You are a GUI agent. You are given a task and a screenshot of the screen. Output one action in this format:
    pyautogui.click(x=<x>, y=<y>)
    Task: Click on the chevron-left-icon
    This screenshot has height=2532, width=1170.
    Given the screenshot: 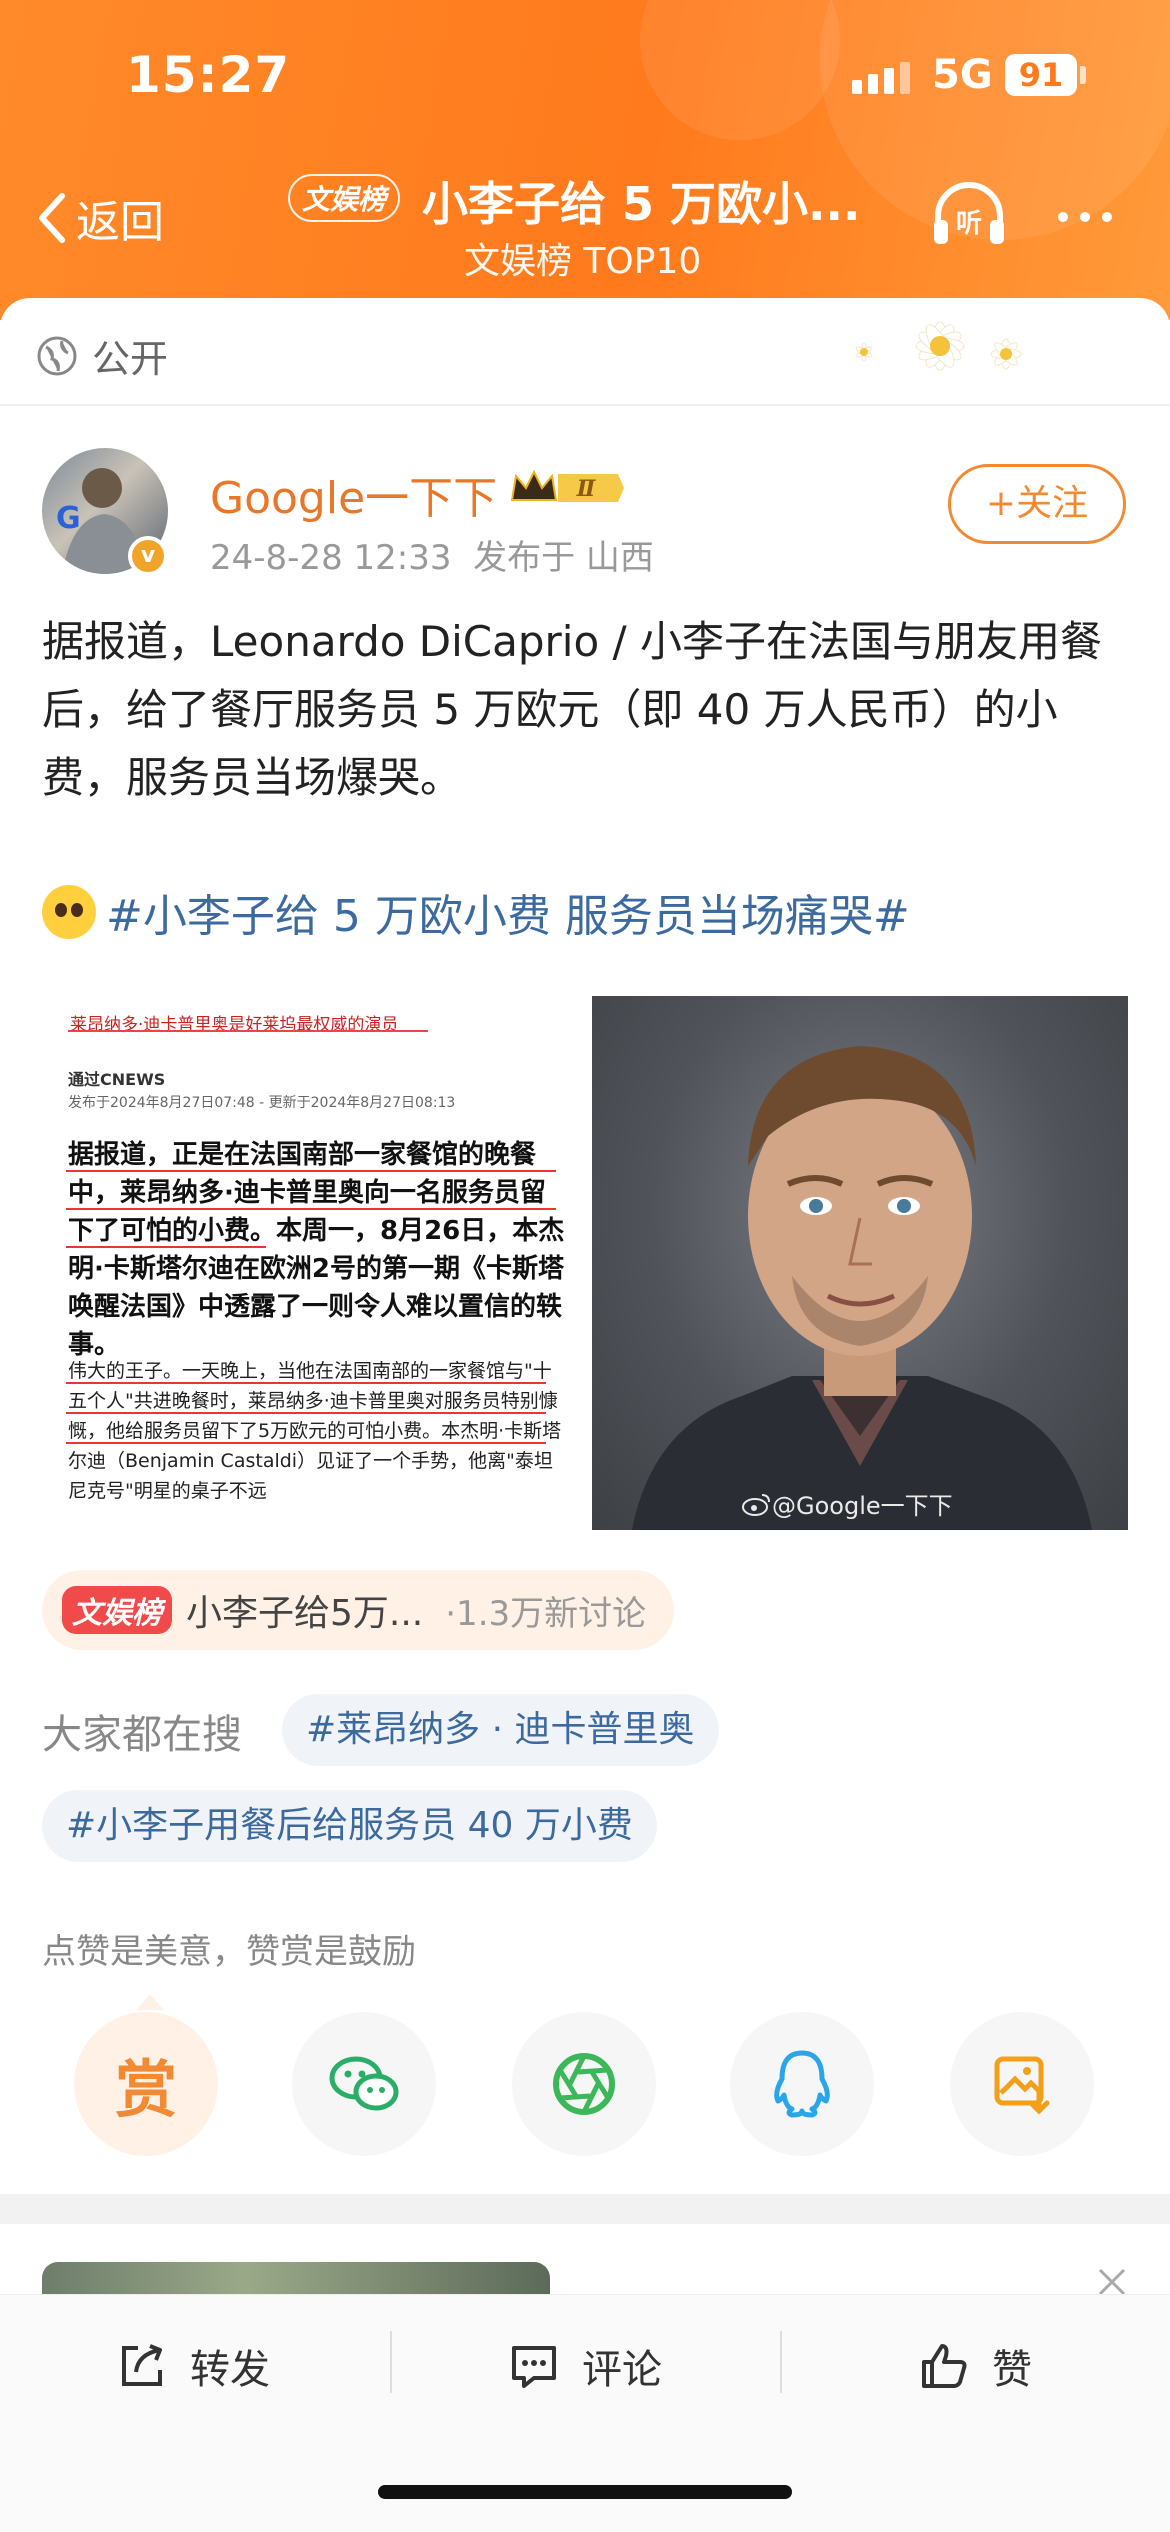 What is the action you would take?
    pyautogui.click(x=52, y=218)
    